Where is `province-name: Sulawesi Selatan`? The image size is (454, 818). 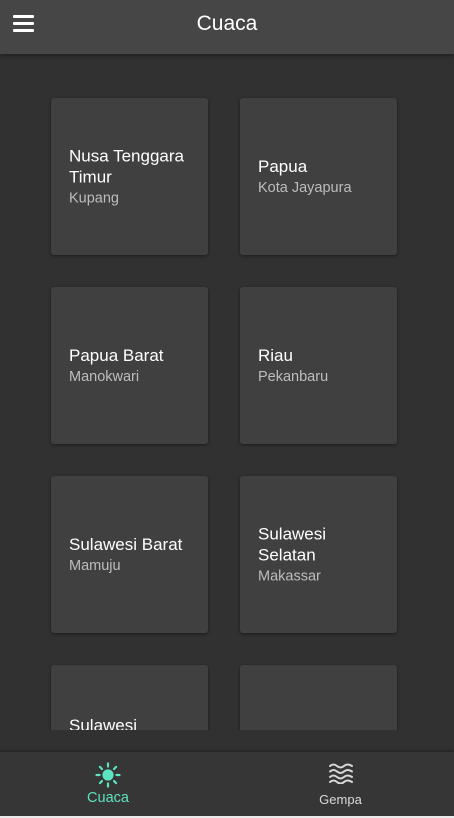
province-name: Sulawesi Selatan is located at coordinates (292, 544).